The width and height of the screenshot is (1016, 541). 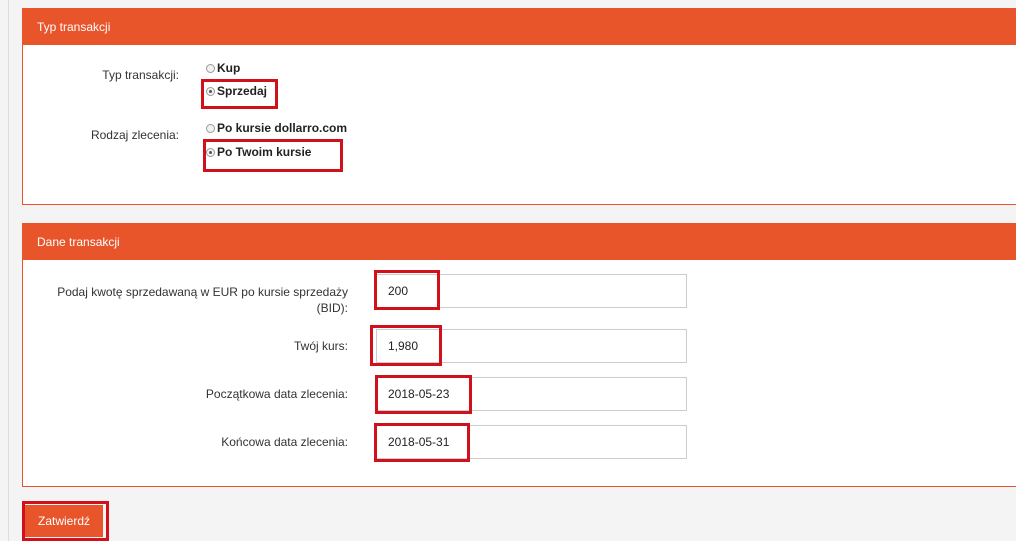 I want to click on radio-buy-label: Kup, so click(x=229, y=68).